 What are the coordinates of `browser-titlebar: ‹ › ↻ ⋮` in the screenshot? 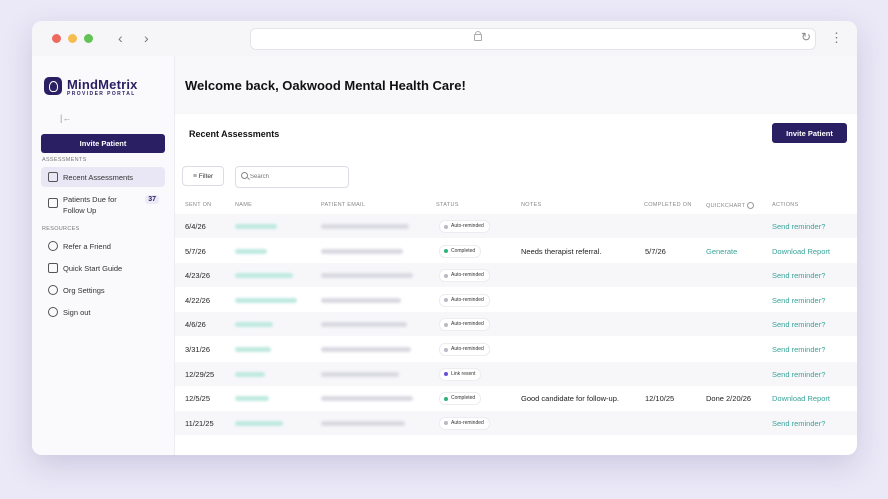 It's located at (444, 38).